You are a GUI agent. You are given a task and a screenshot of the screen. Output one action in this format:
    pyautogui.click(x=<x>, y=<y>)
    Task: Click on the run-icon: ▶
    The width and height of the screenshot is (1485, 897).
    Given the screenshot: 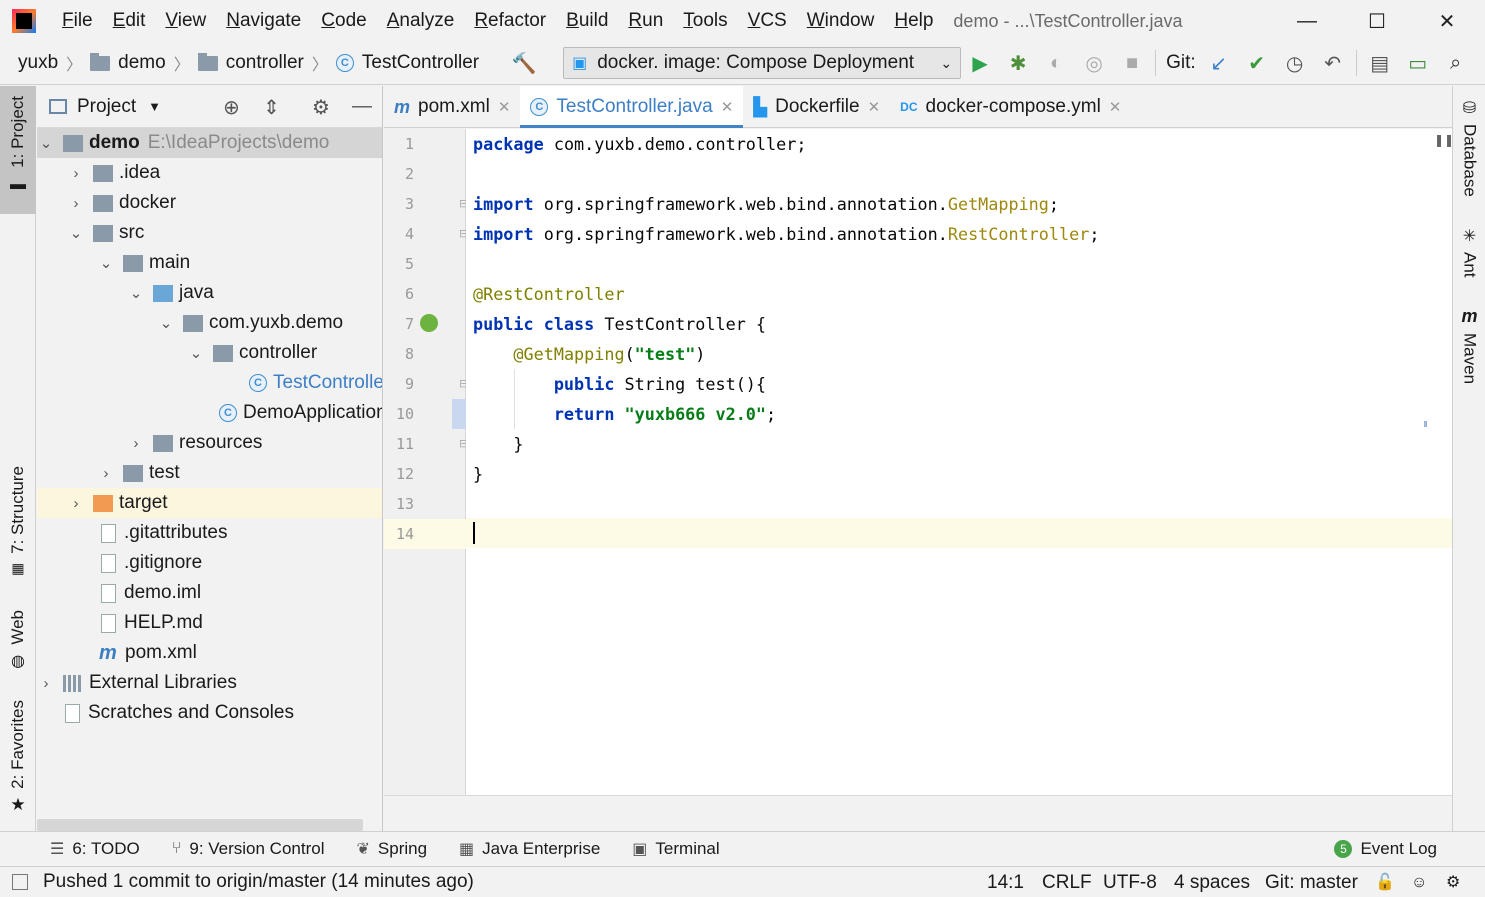 What is the action you would take?
    pyautogui.click(x=980, y=63)
    